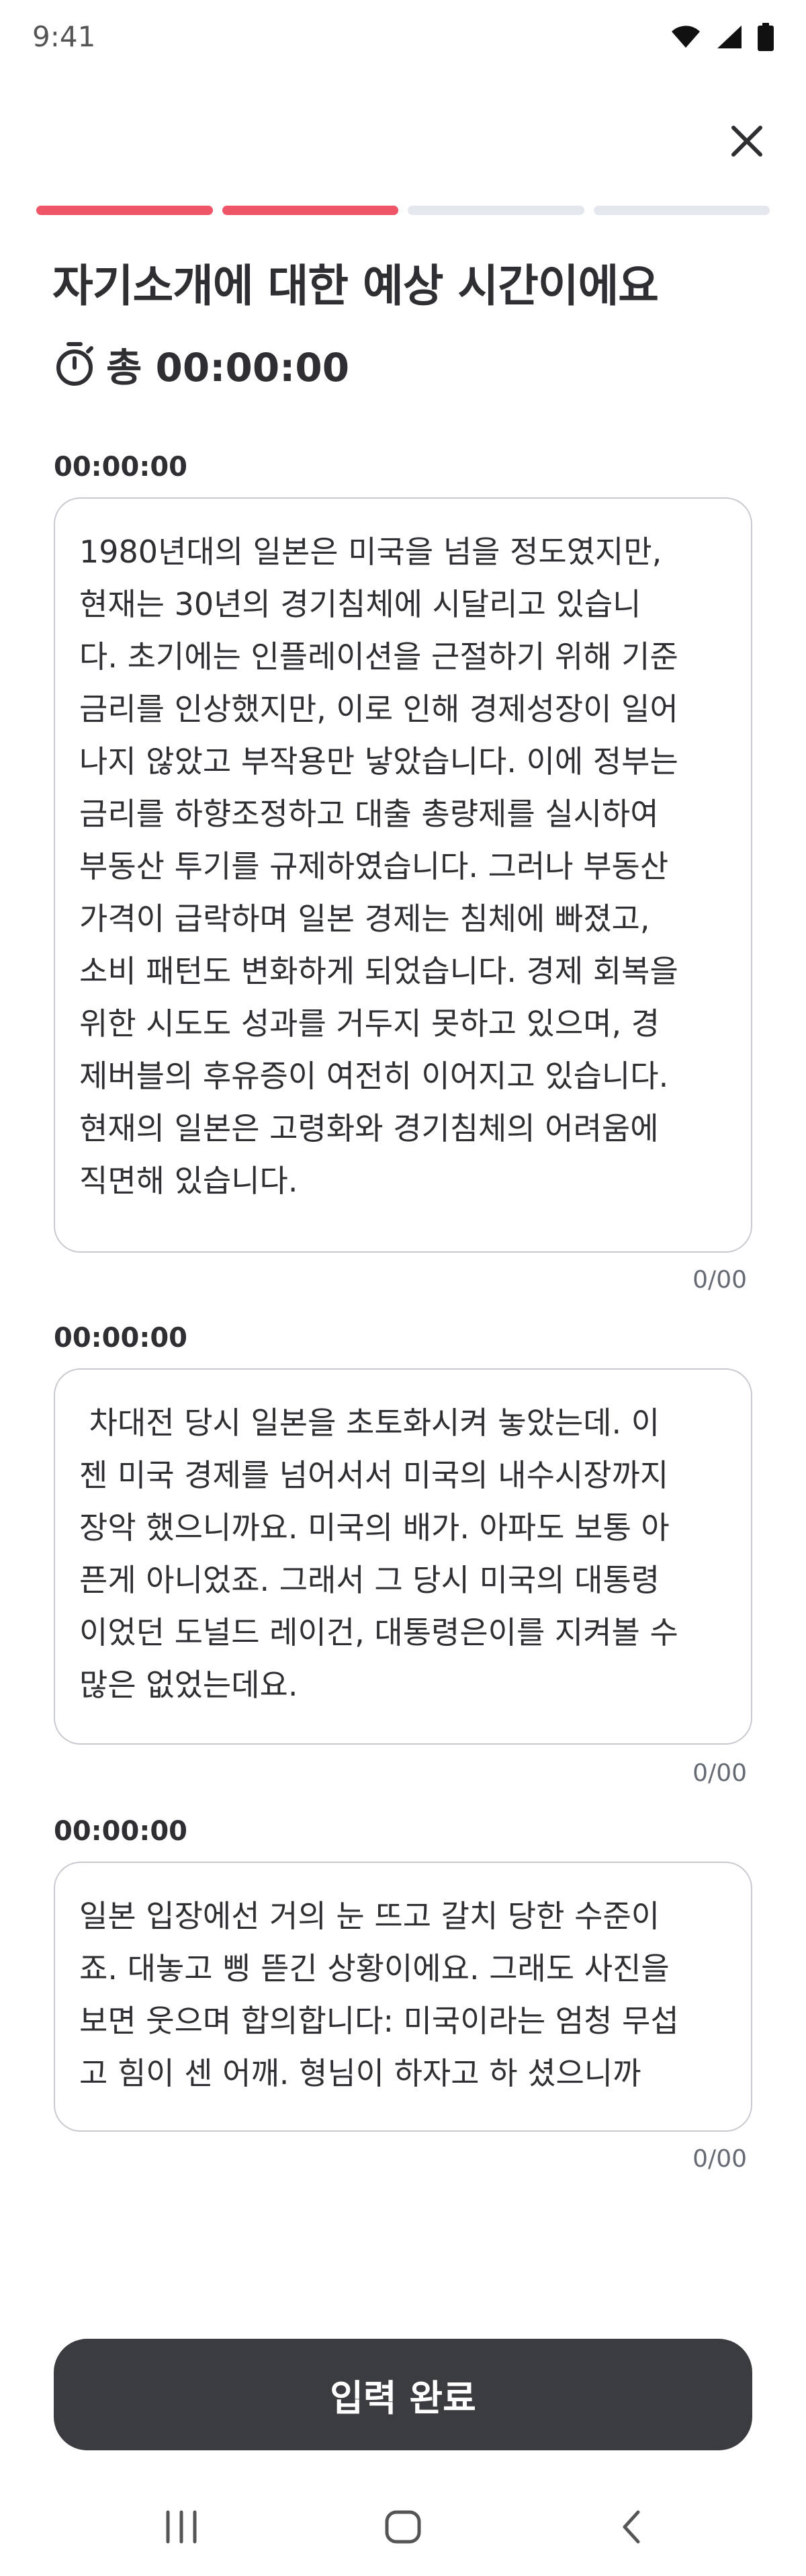 The width and height of the screenshot is (806, 2576). I want to click on battery-icon, so click(766, 37).